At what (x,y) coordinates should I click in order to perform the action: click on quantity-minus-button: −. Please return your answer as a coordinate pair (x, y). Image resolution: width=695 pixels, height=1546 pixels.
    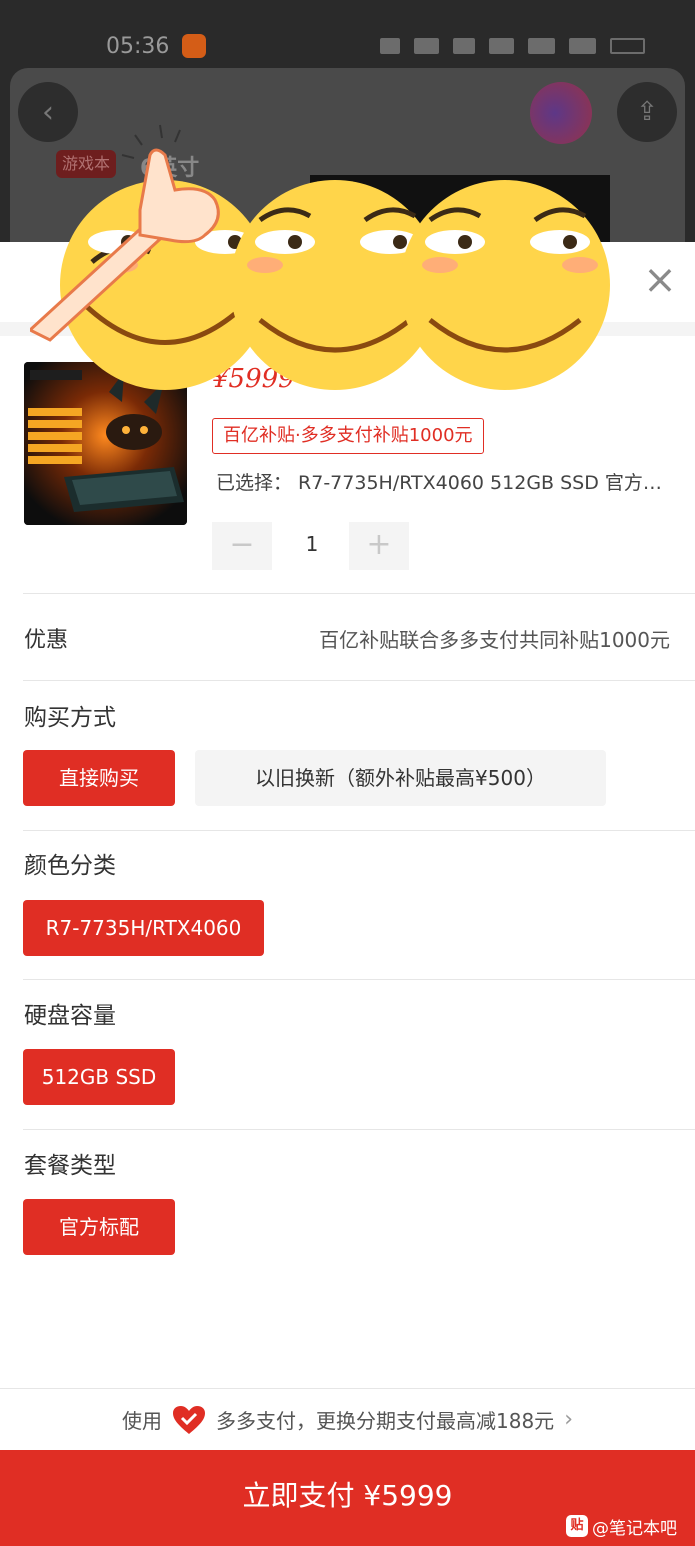
    Looking at the image, I should click on (242, 546).